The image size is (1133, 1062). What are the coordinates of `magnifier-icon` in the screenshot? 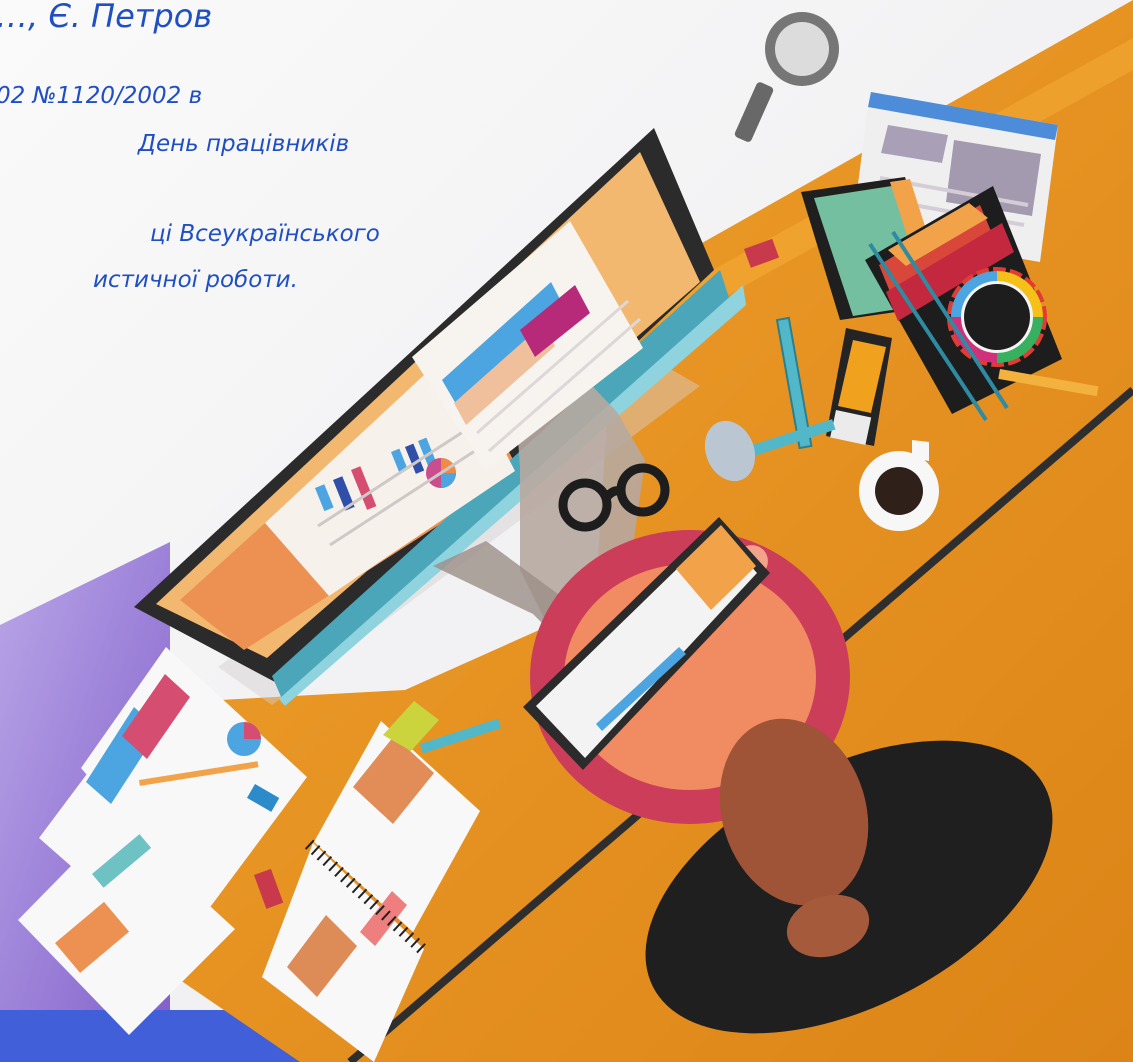 It's located at (786, 77).